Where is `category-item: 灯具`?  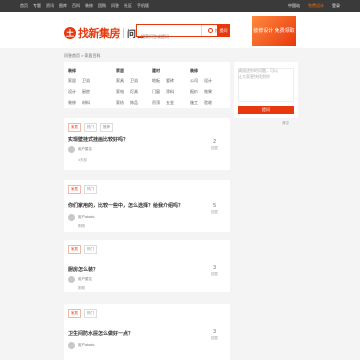
category-item: 灯具 is located at coordinates (137, 92).